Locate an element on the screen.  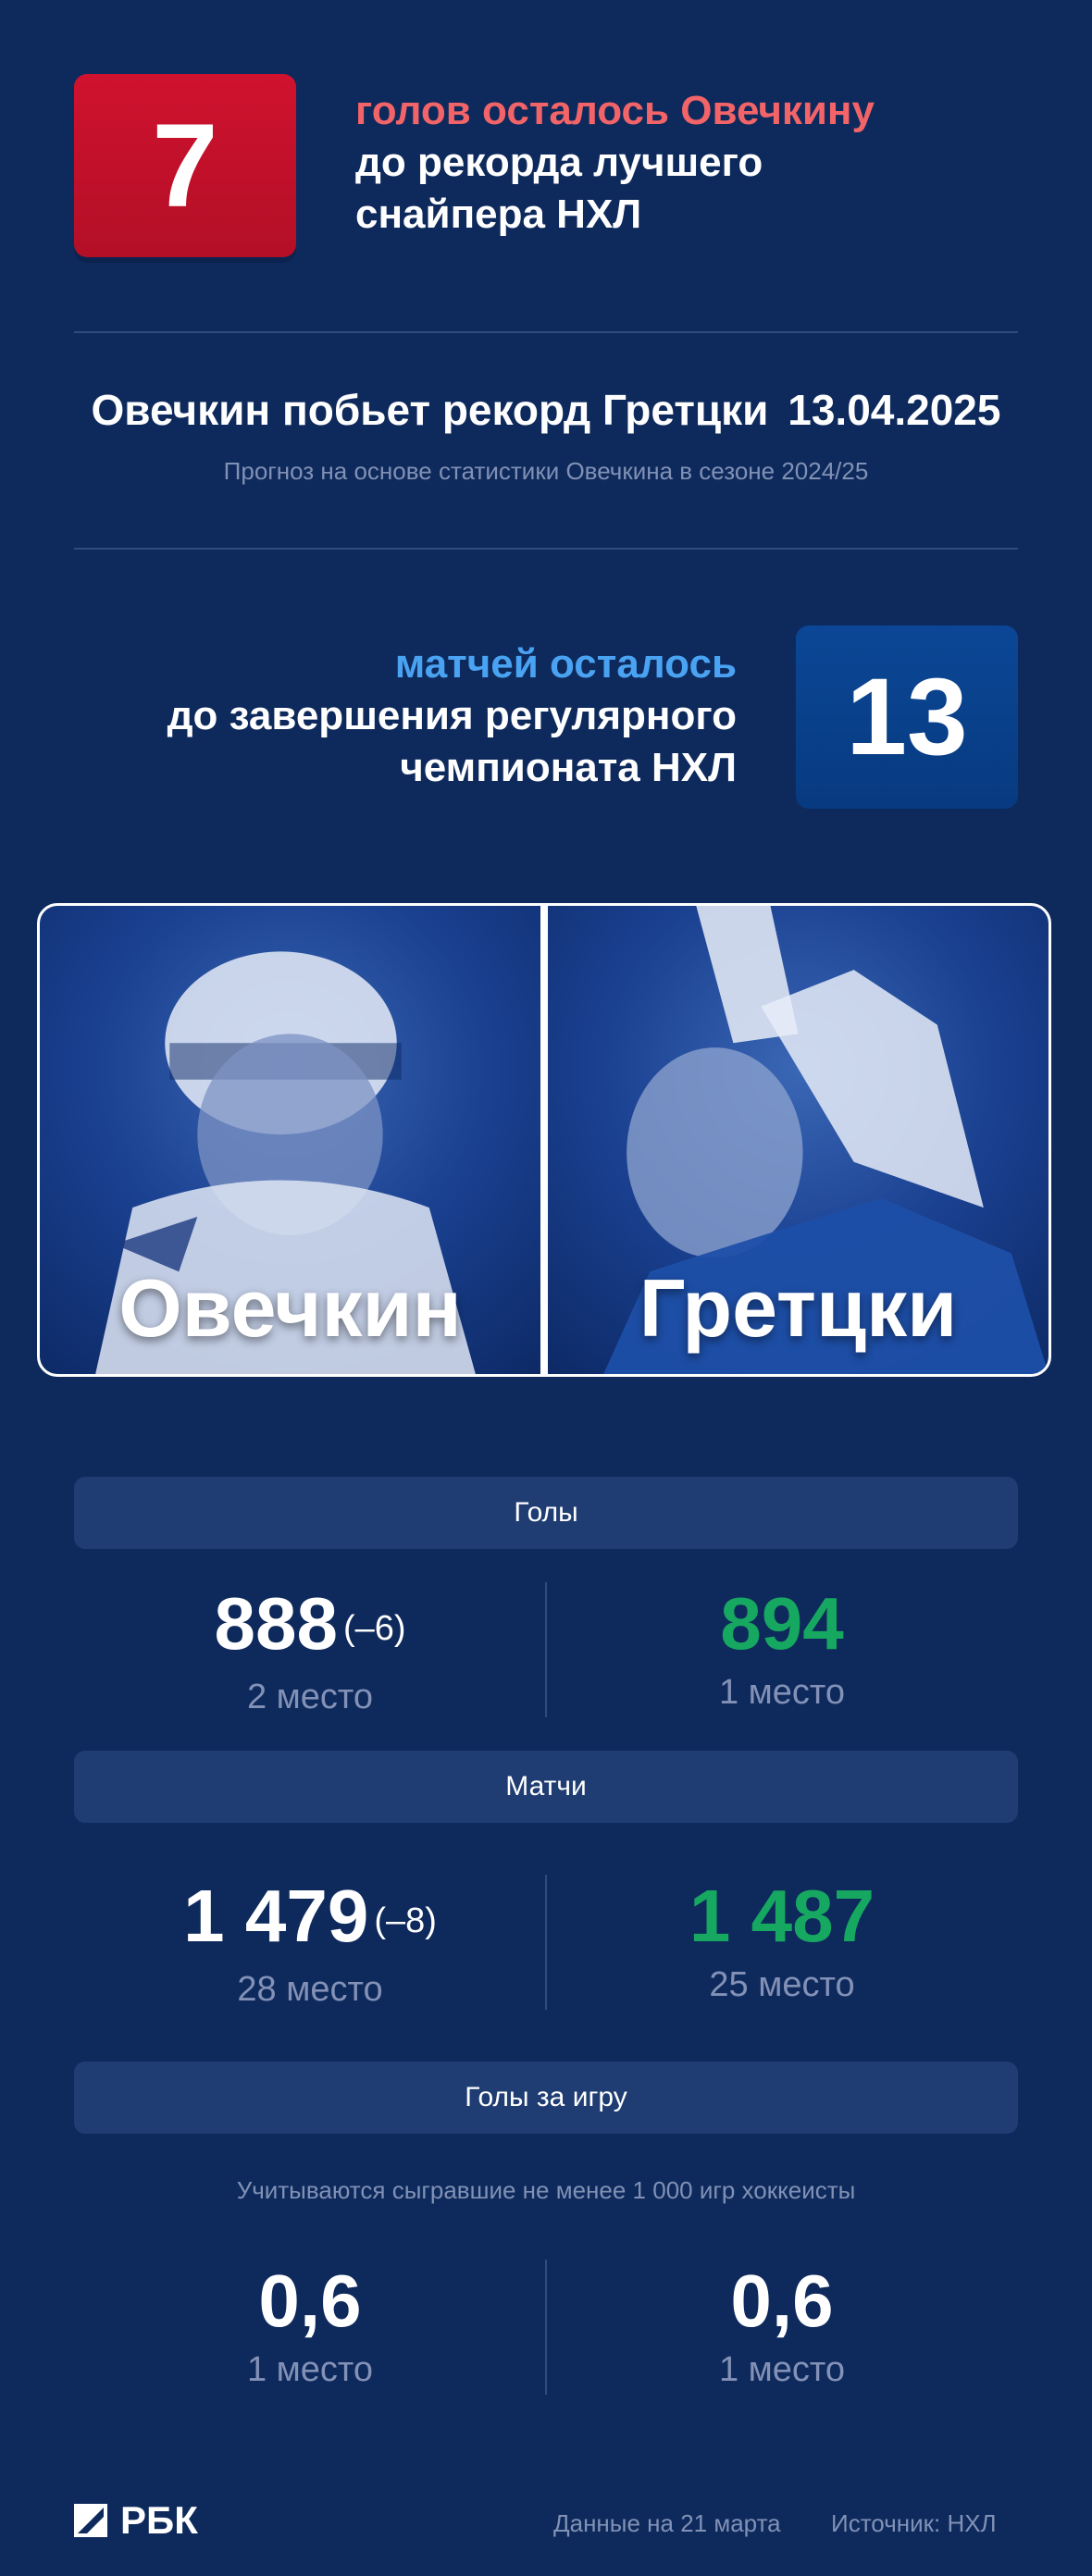
goals-section-title: Голы is located at coordinates (546, 1512).